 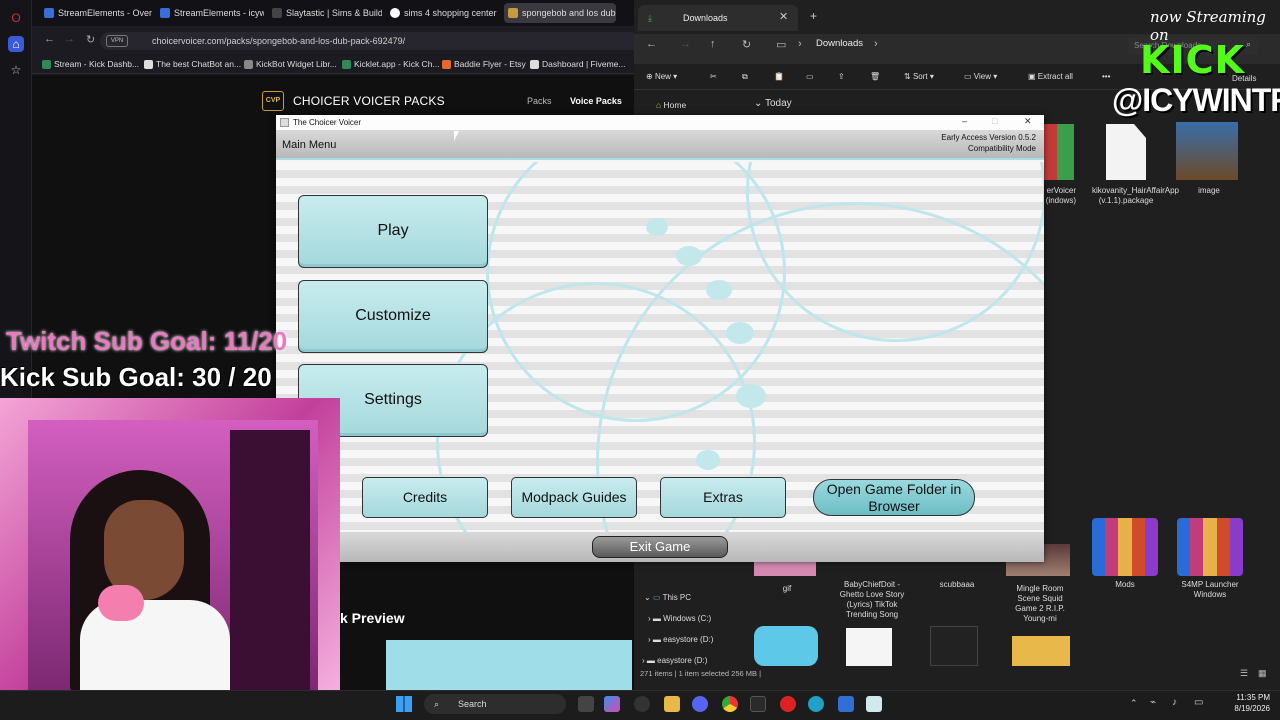 I want to click on tree-item-windows-c: › ▬ Windows (C:), so click(x=679, y=618).